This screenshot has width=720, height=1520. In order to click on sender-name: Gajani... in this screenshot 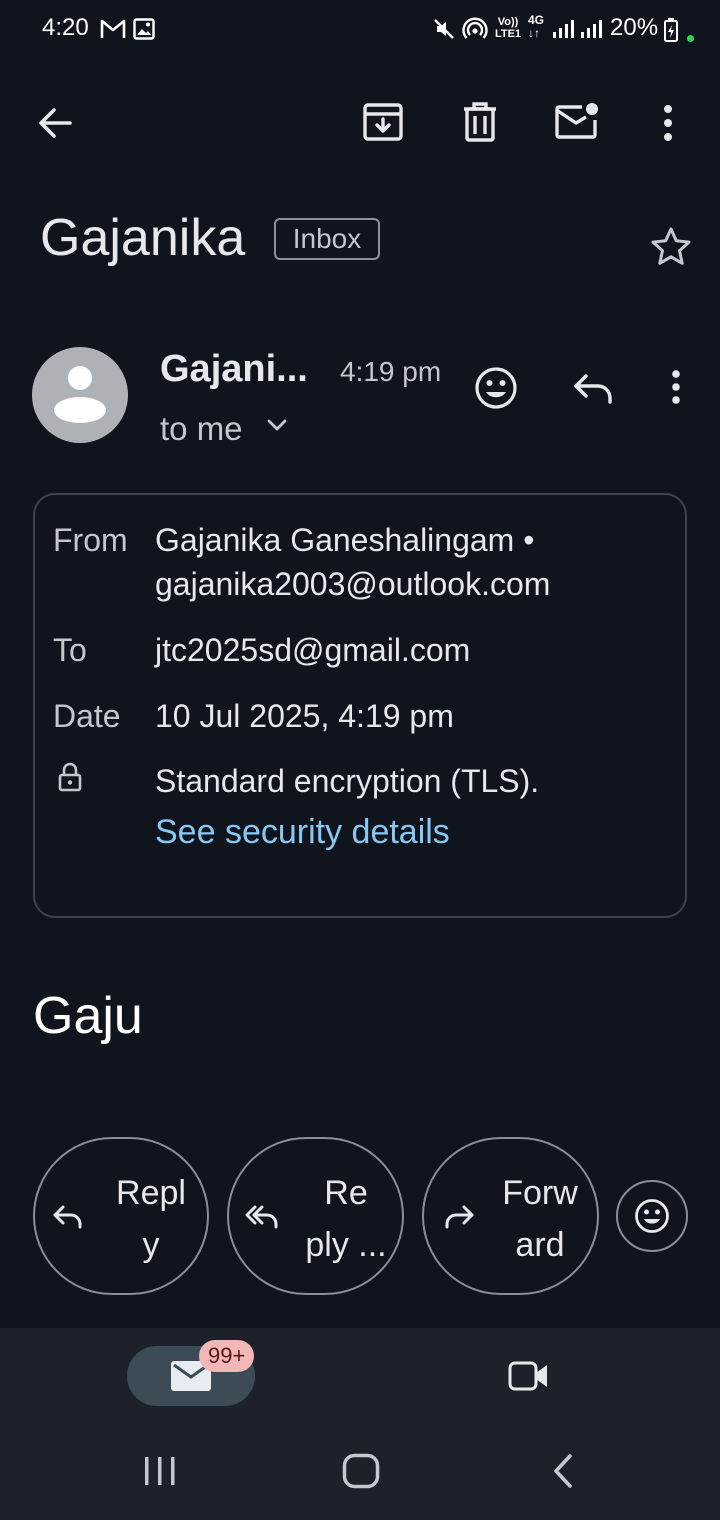, I will do `click(234, 369)`.